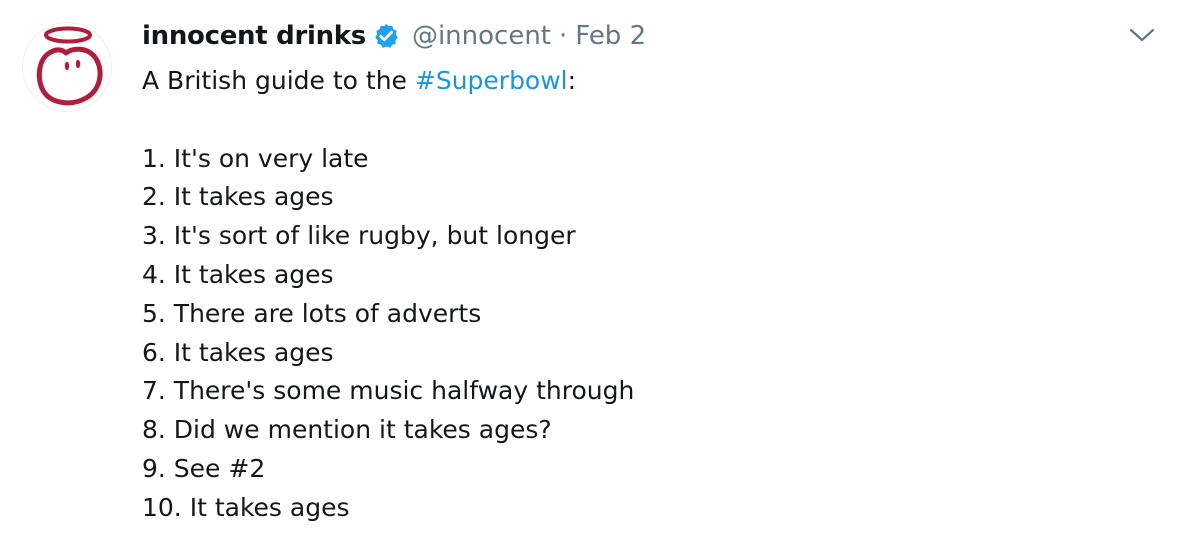 The height and width of the screenshot is (549, 1177). Describe the element at coordinates (238, 197) in the screenshot. I see `list-item: 2. It takes ages` at that location.